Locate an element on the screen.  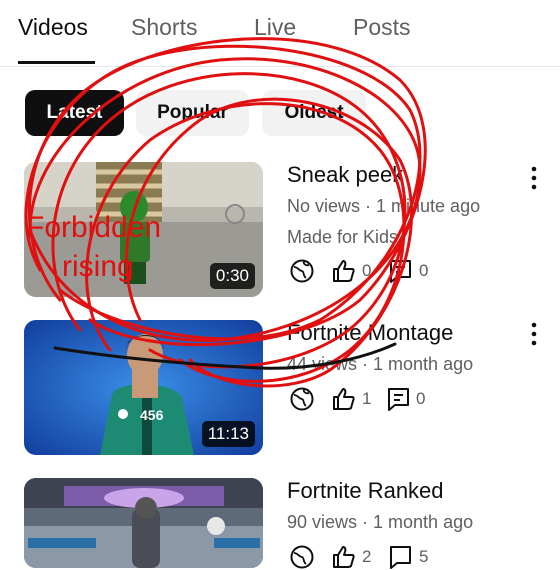
jersey-number: 456 is located at coordinates (152, 415).